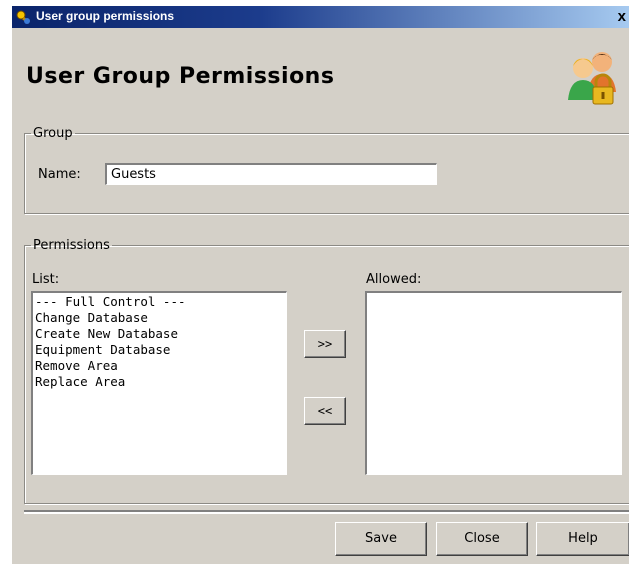 This screenshot has width=629, height=564. Describe the element at coordinates (394, 279) in the screenshot. I see `allowed-label: Allowed:` at that location.